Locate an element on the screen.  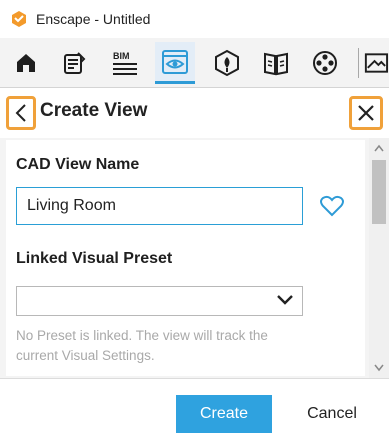
panel-header: Create View is located at coordinates (194, 113).